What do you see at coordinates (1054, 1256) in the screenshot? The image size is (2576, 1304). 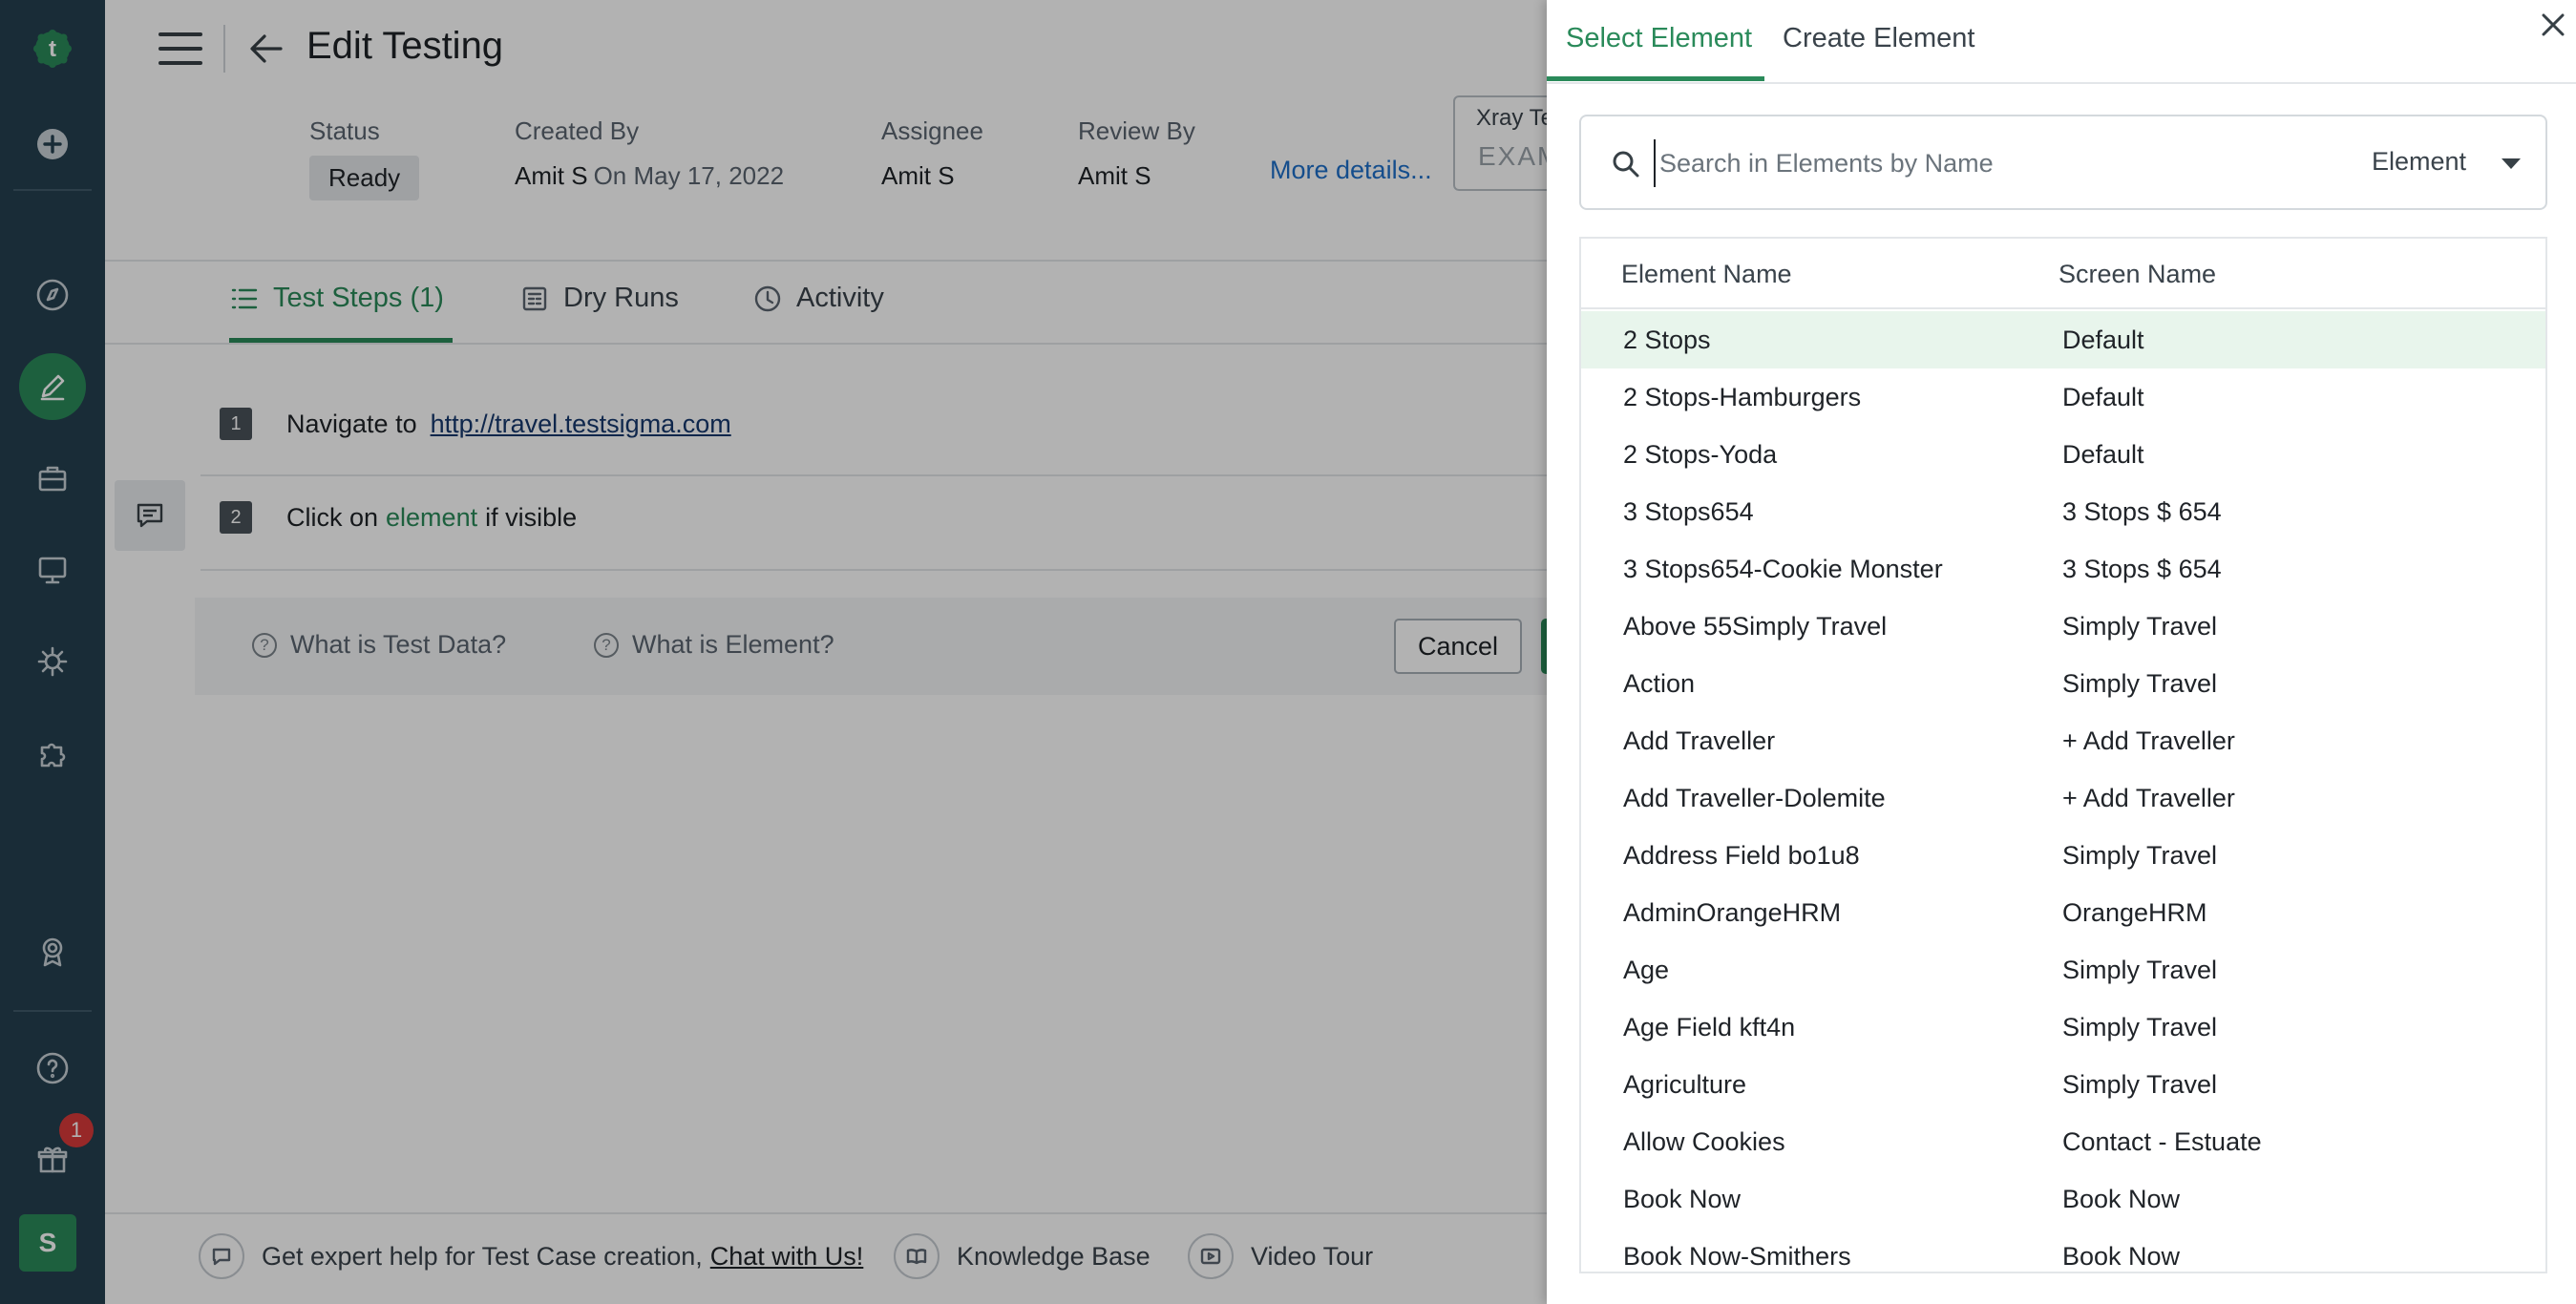 I see `knowledge-base-label: Knowledge Base` at bounding box center [1054, 1256].